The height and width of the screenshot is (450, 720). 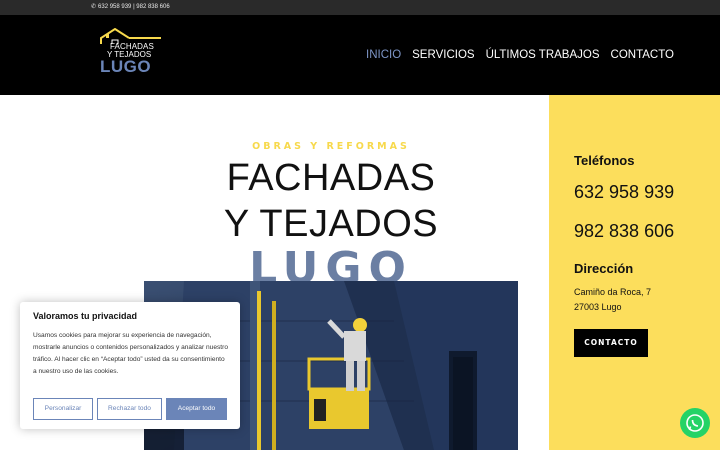 I want to click on address-line2: 27003 Lugo, so click(x=598, y=307).